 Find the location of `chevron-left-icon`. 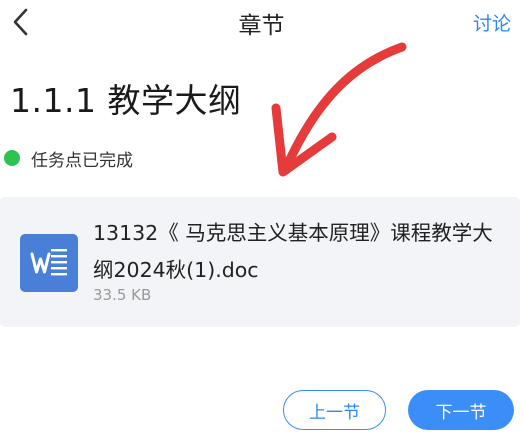

chevron-left-icon is located at coordinates (20, 22).